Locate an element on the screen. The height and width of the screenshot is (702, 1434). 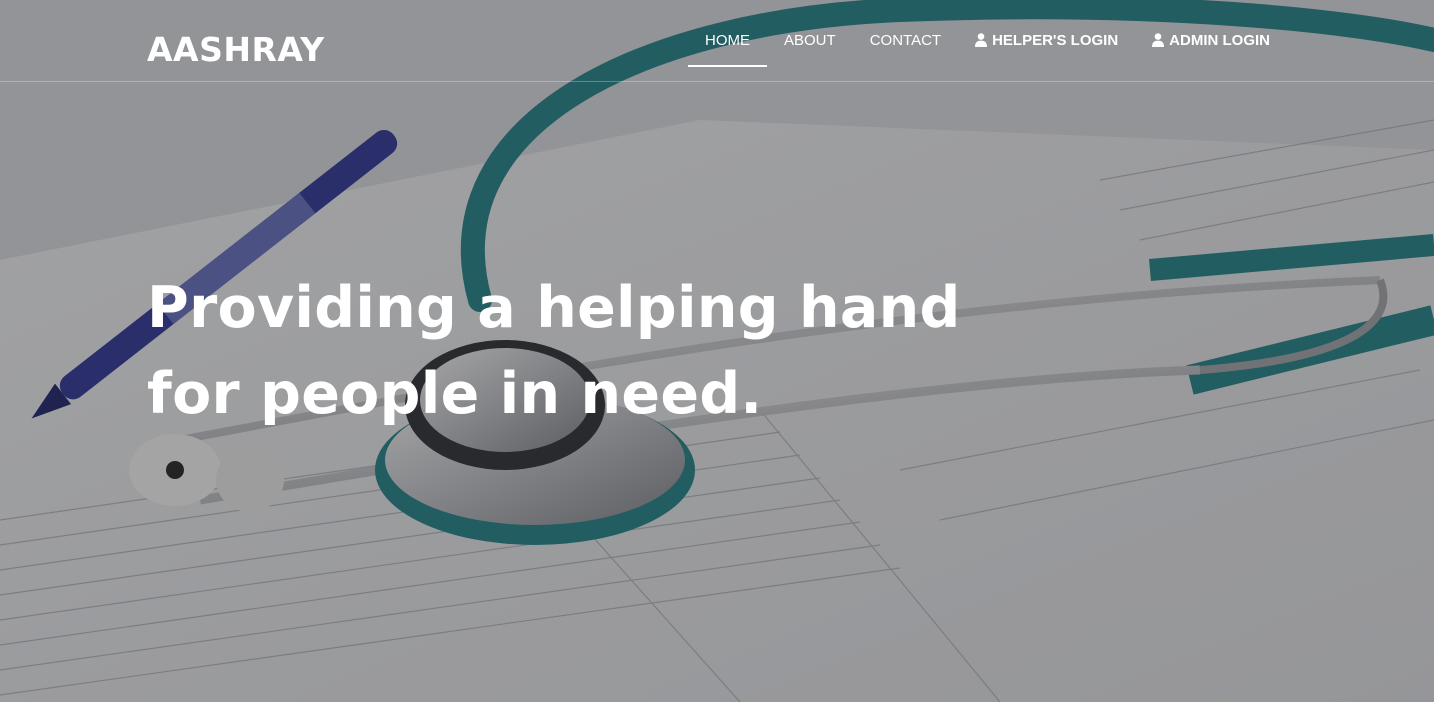
nav-item-label: HOME is located at coordinates (727, 40).